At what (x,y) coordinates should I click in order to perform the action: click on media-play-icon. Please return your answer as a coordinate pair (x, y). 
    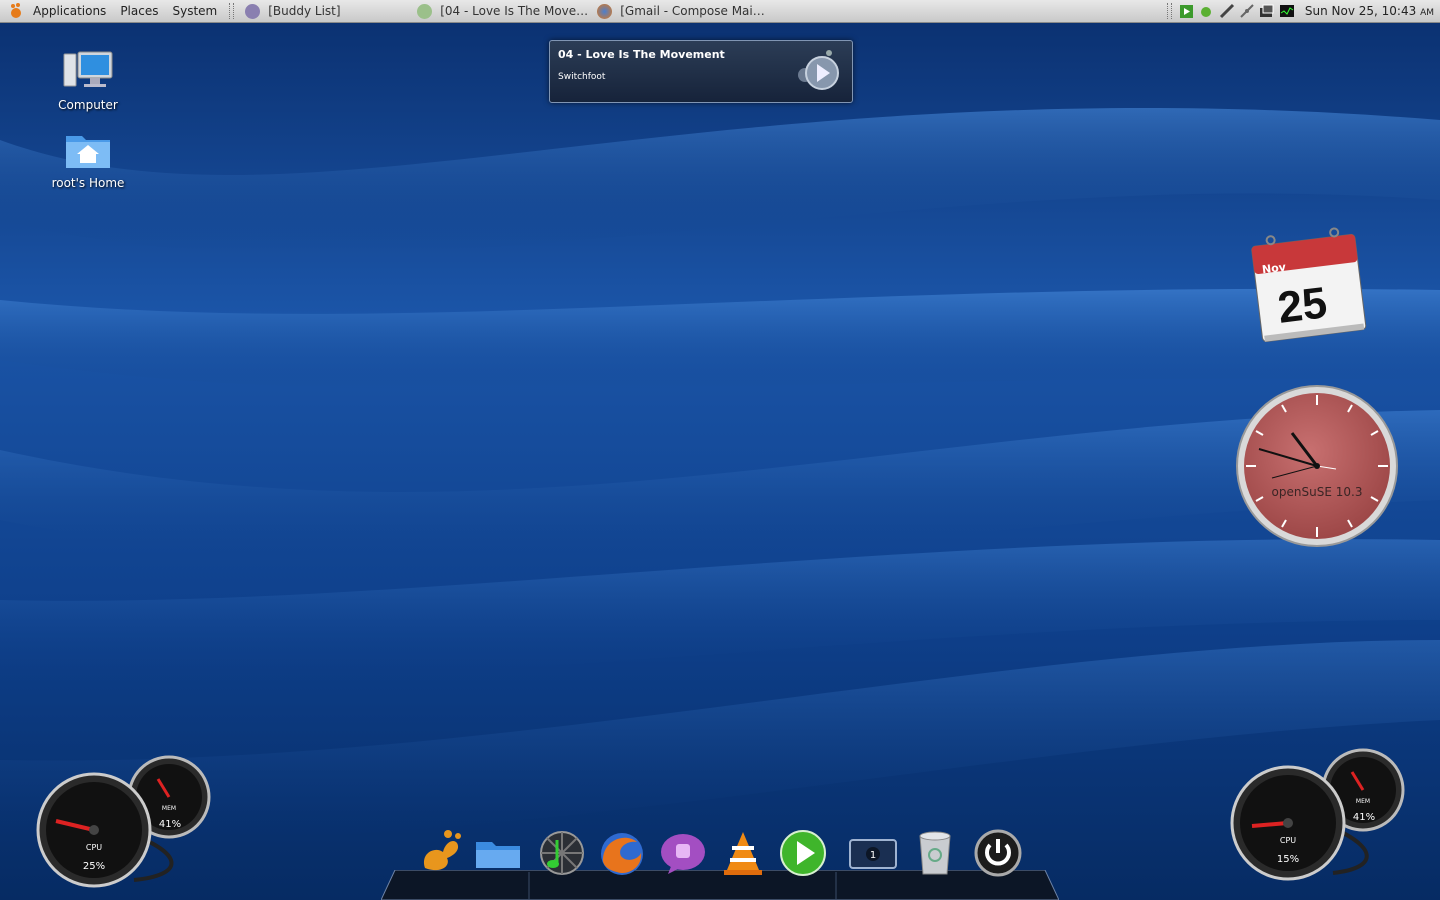
    Looking at the image, I should click on (803, 853).